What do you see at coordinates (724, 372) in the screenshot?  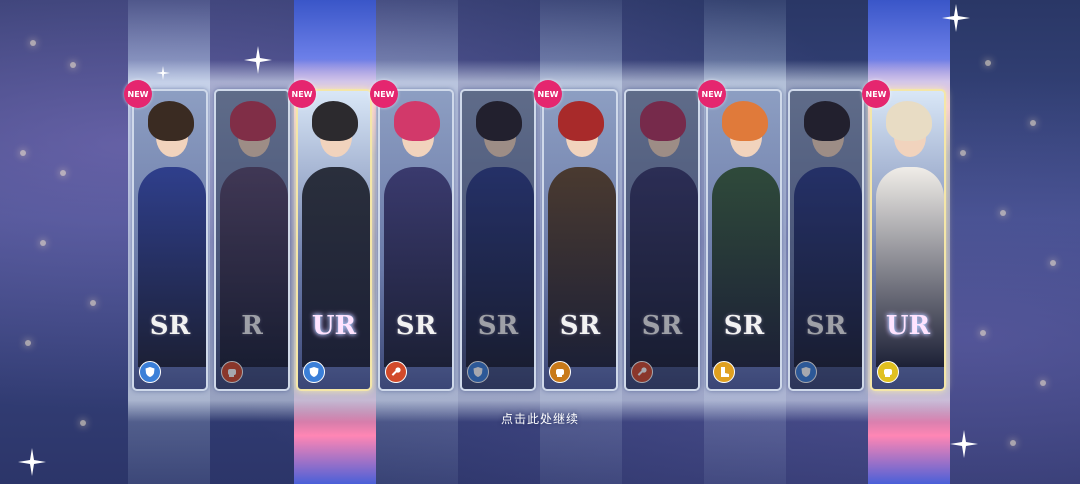 I see `boot-icon` at bounding box center [724, 372].